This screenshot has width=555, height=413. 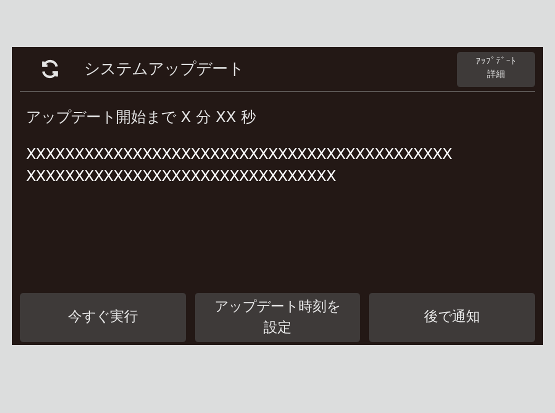 What do you see at coordinates (141, 117) in the screenshot?
I see `countdown-text: アップデート開始まで X 分 XX 秒` at bounding box center [141, 117].